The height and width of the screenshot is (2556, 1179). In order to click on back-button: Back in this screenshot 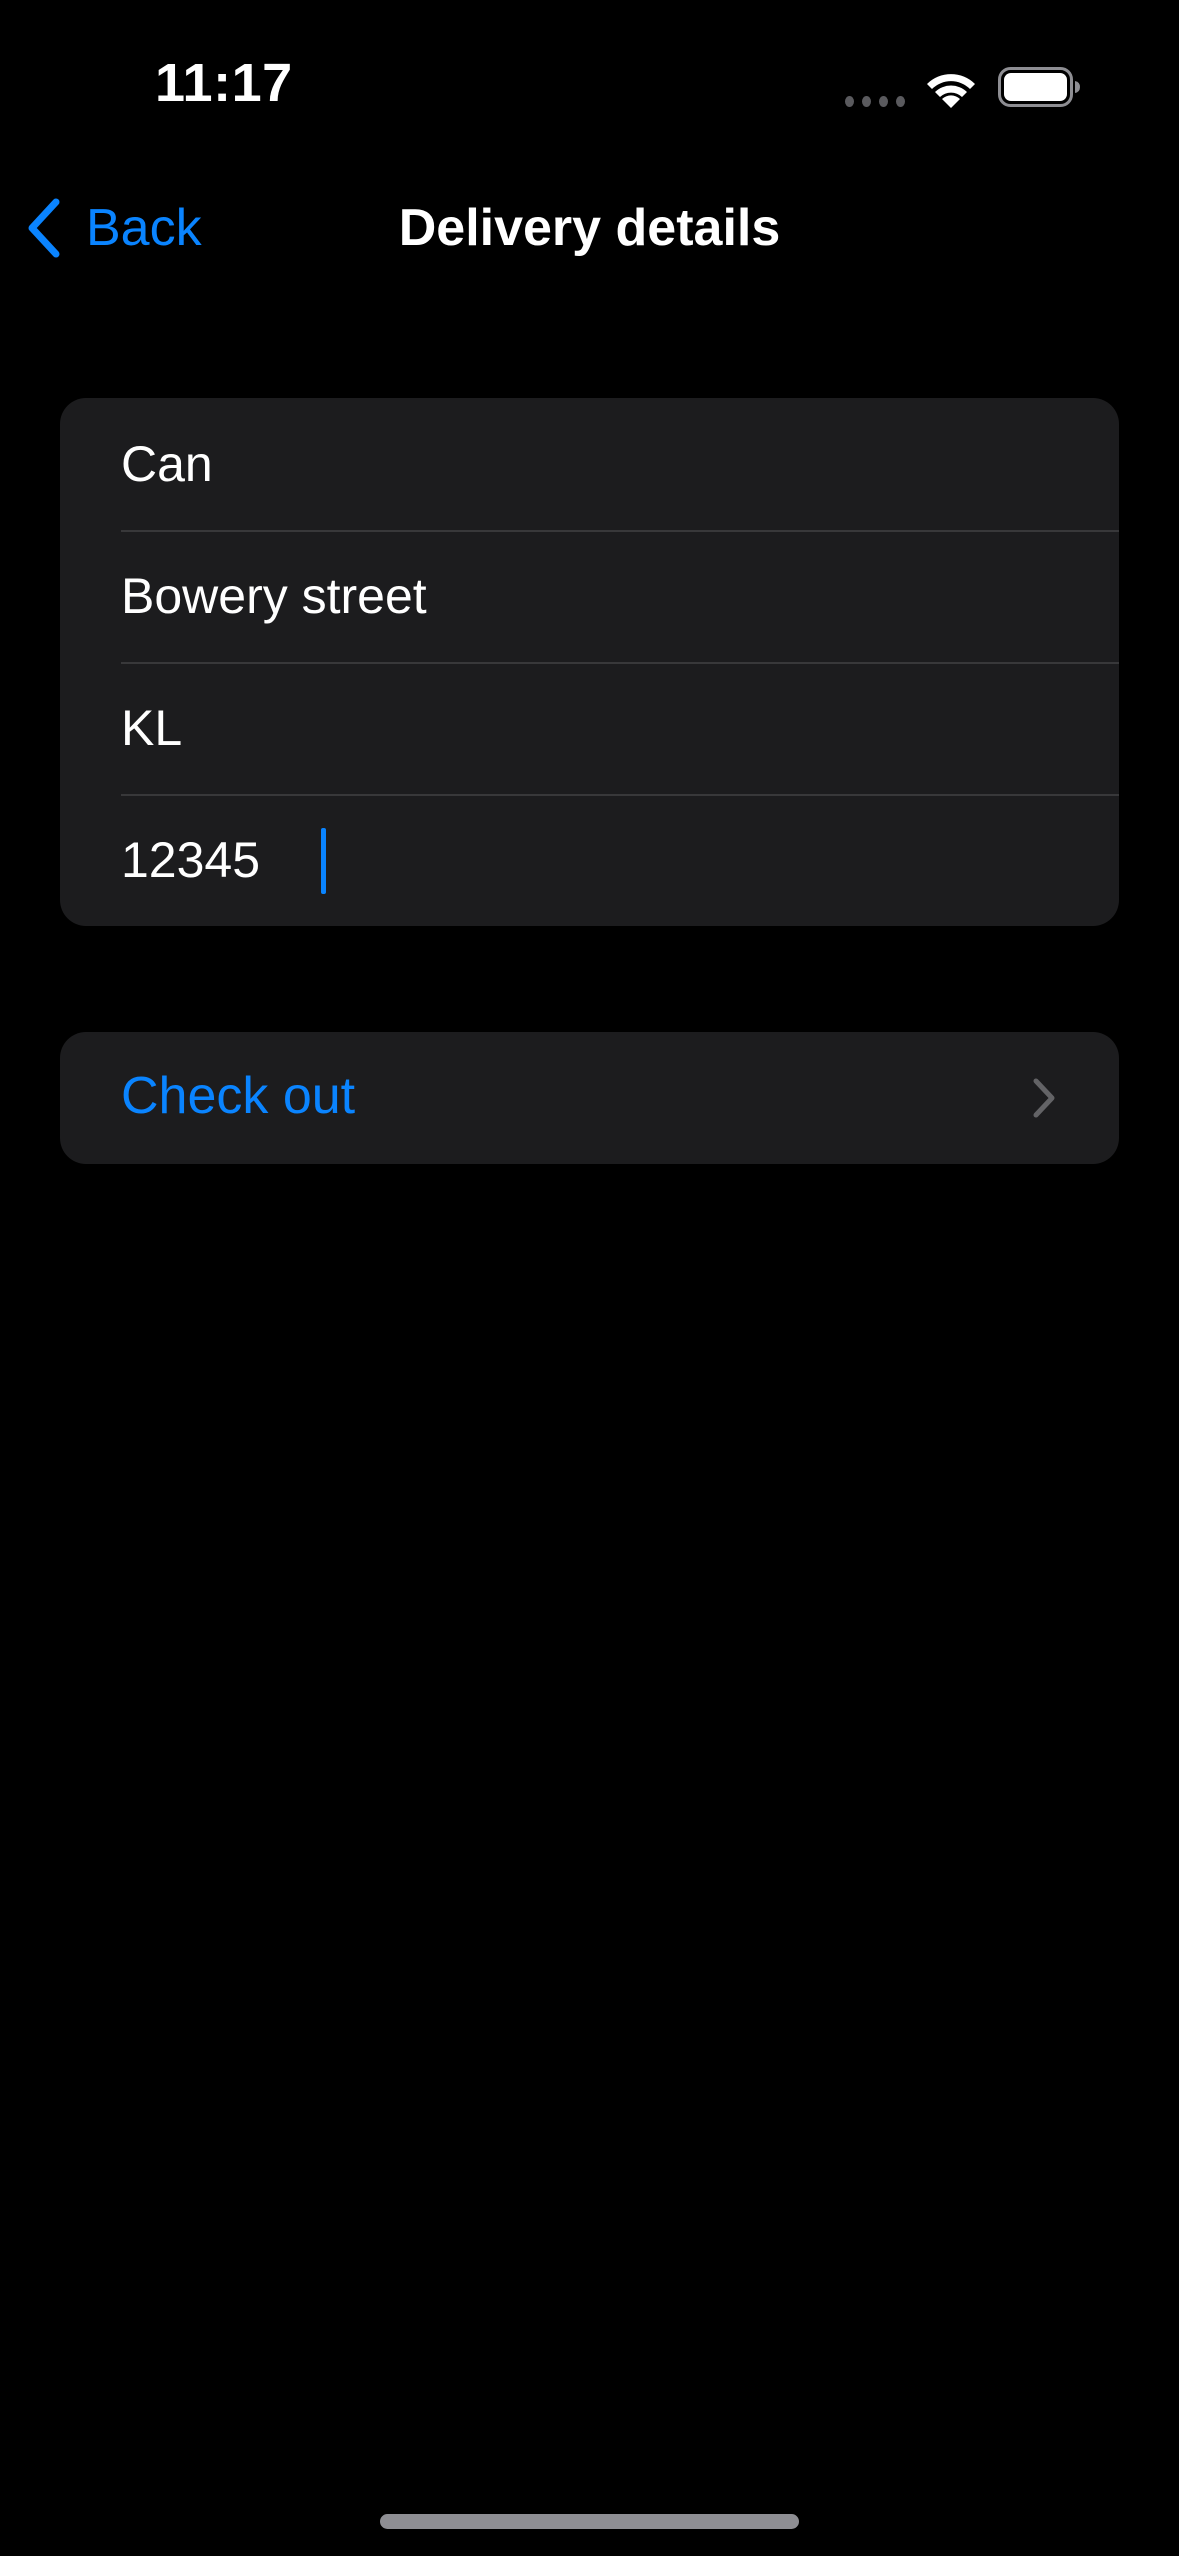, I will do `click(113, 228)`.